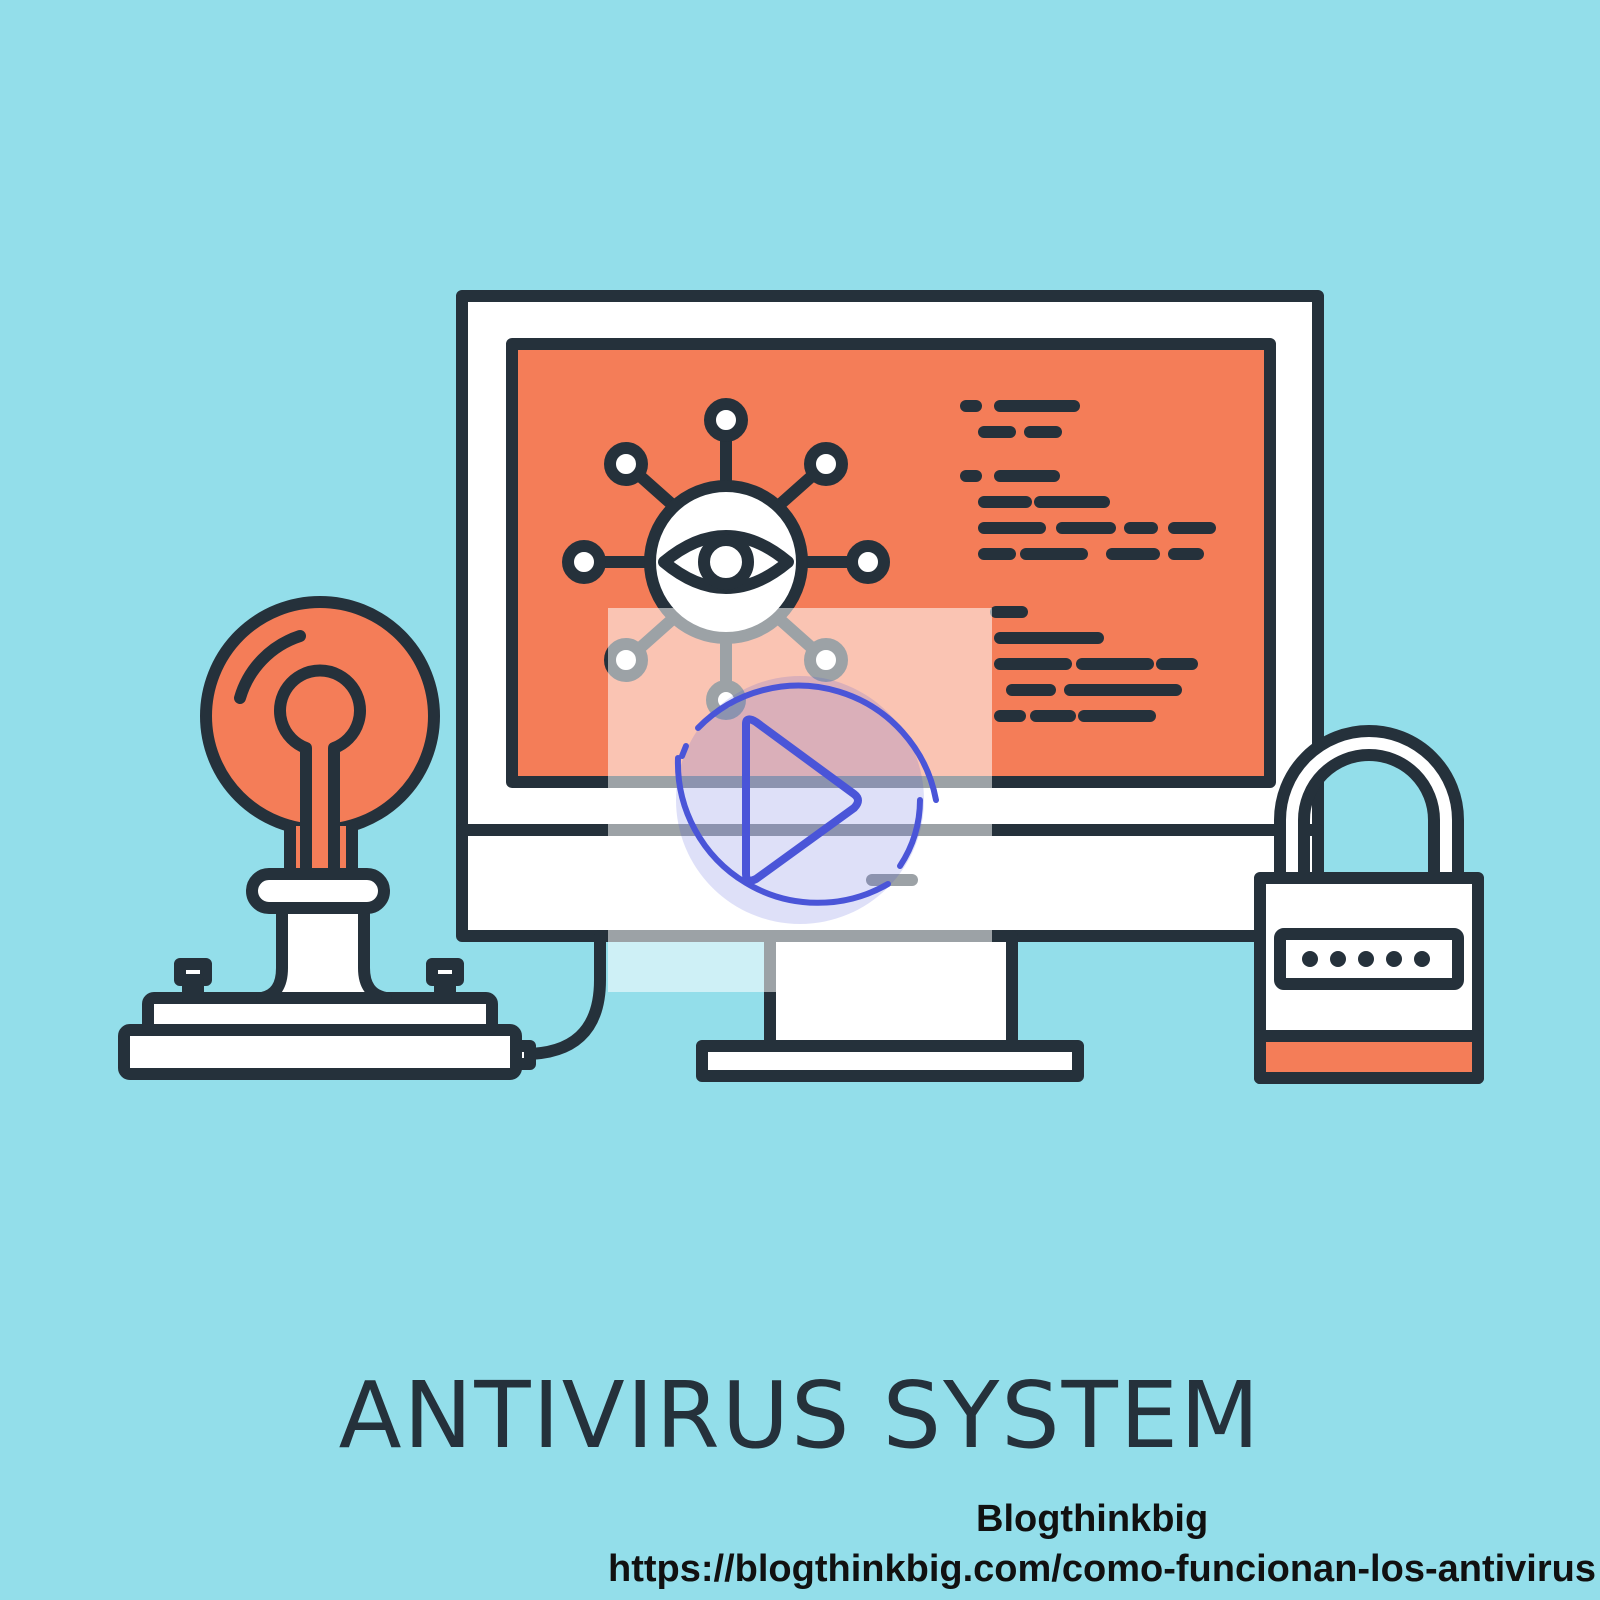 The width and height of the screenshot is (1600, 1600). I want to click on padlock-icon, so click(1369, 904).